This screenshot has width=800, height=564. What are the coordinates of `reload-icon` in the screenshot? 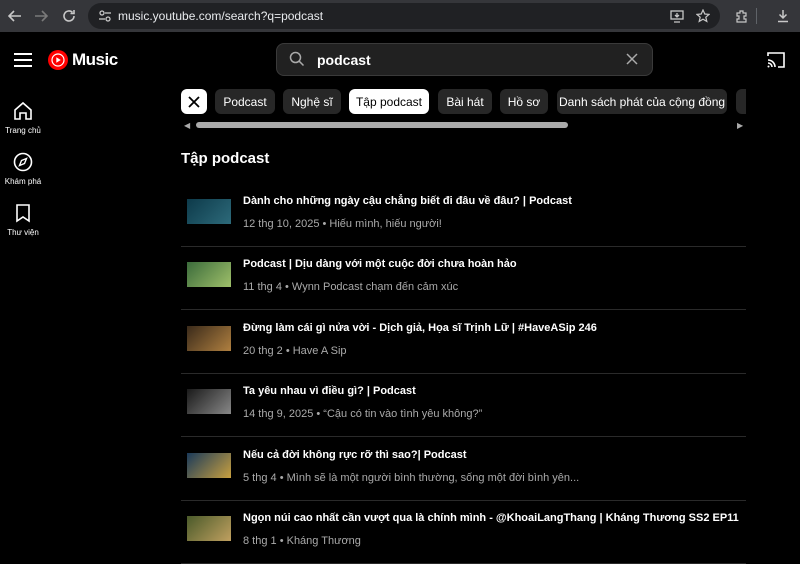 It's located at (69, 16).